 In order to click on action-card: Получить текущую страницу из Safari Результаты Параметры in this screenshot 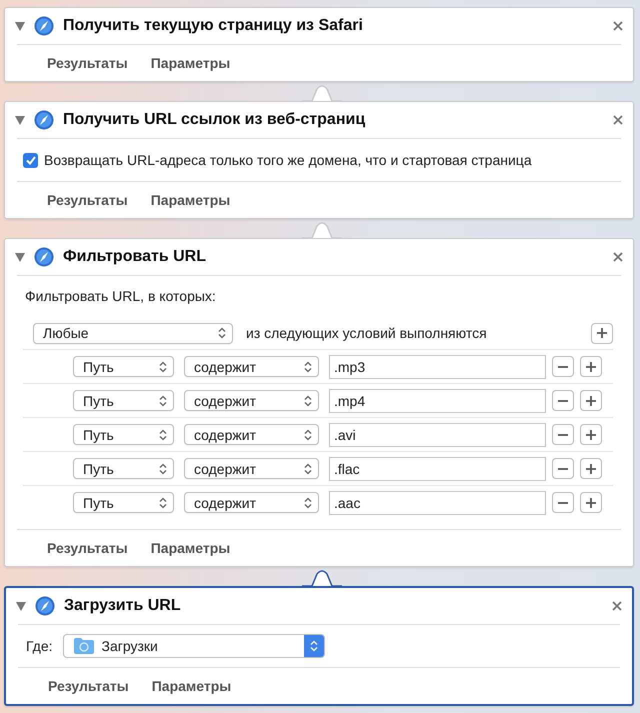, I will do `click(319, 44)`.